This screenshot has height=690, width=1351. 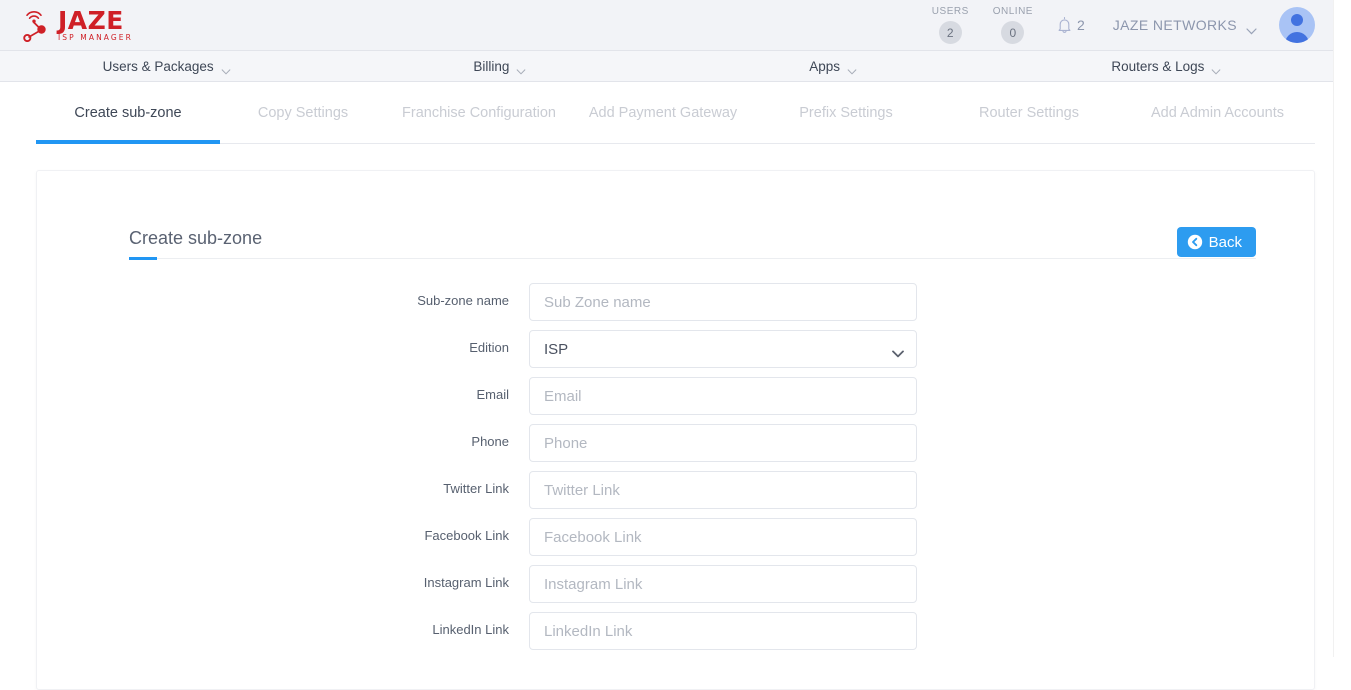 What do you see at coordinates (950, 11) in the screenshot?
I see `users-stat-label: USERS` at bounding box center [950, 11].